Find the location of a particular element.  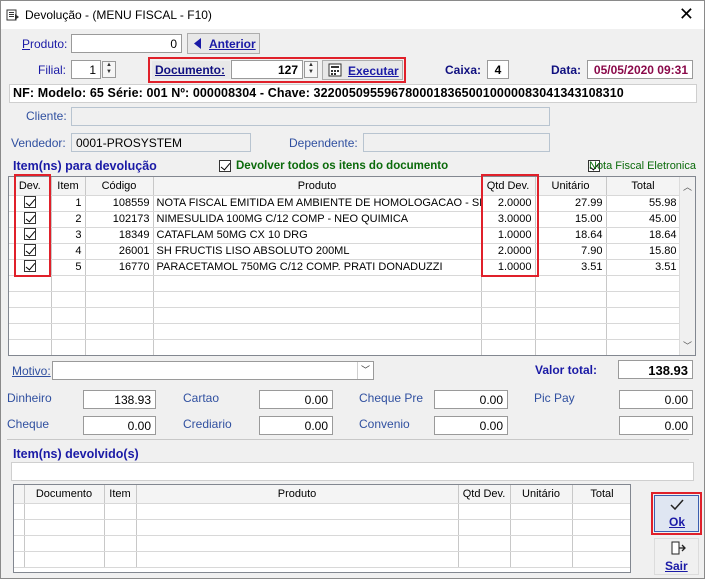

filial-spinner: ▲ ▼ is located at coordinates (109, 69).